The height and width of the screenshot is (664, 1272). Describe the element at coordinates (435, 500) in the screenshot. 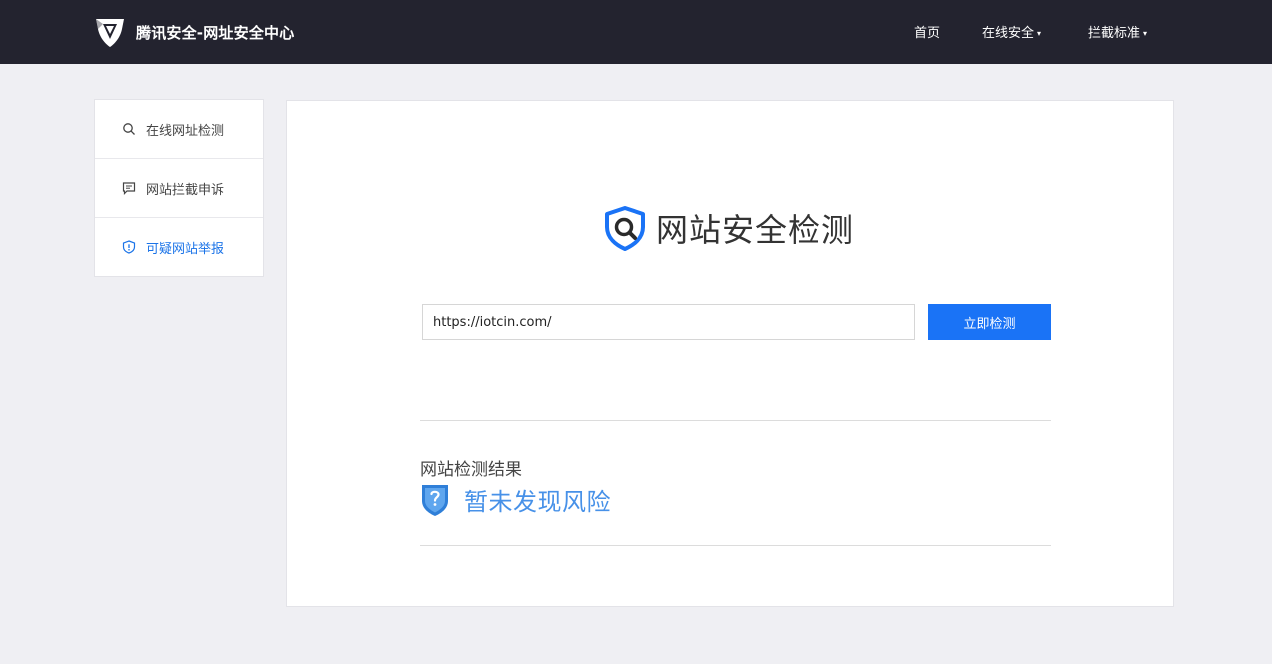

I see `shield-question-icon` at that location.